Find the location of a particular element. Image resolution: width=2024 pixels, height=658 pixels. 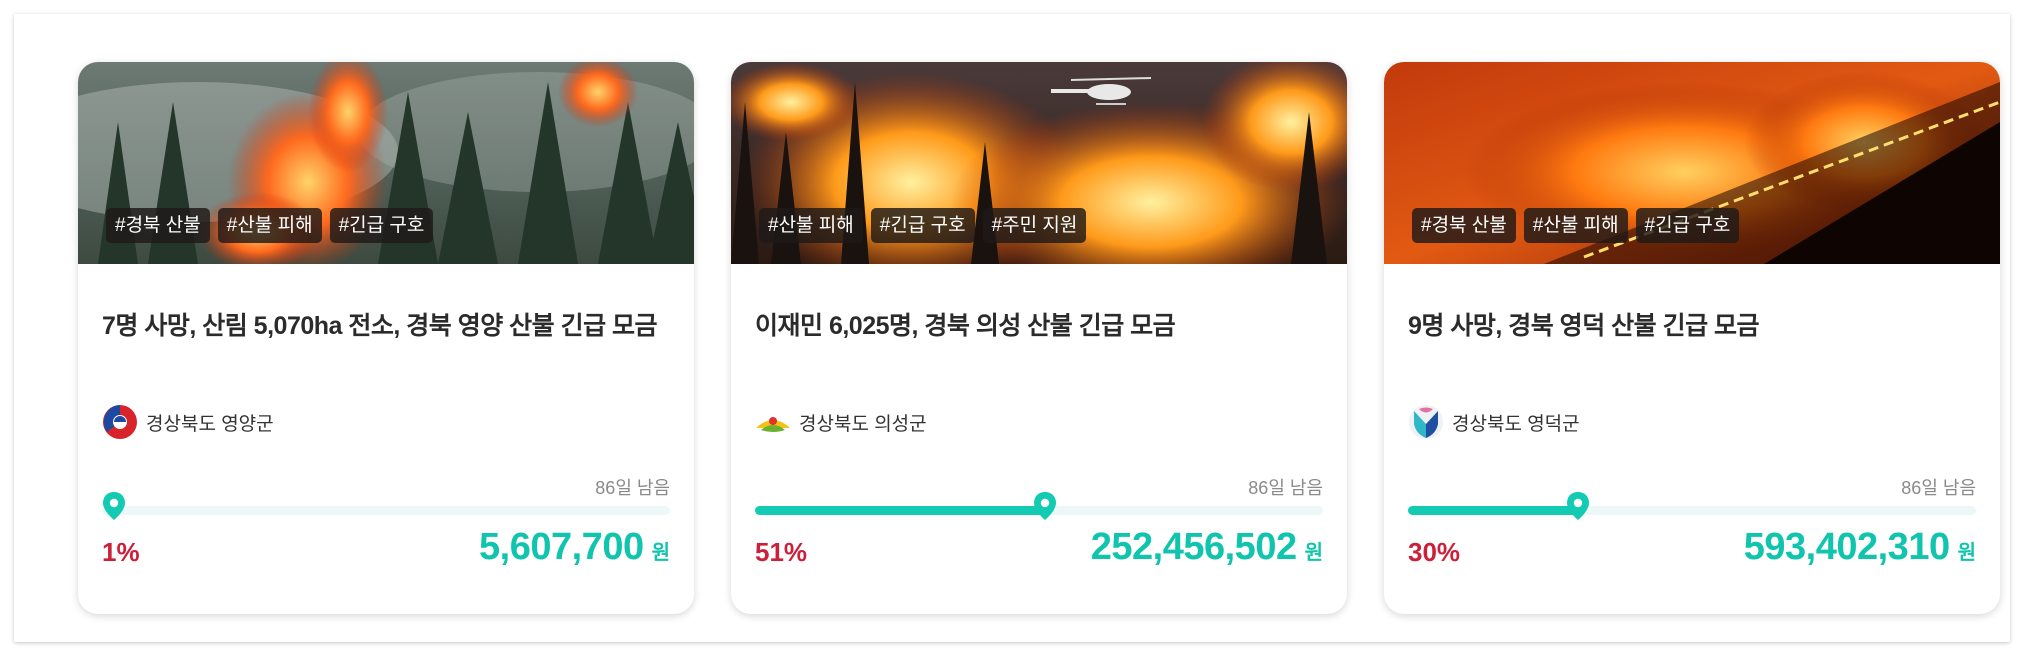

yeongdeok-logo-icon is located at coordinates (1426, 422).